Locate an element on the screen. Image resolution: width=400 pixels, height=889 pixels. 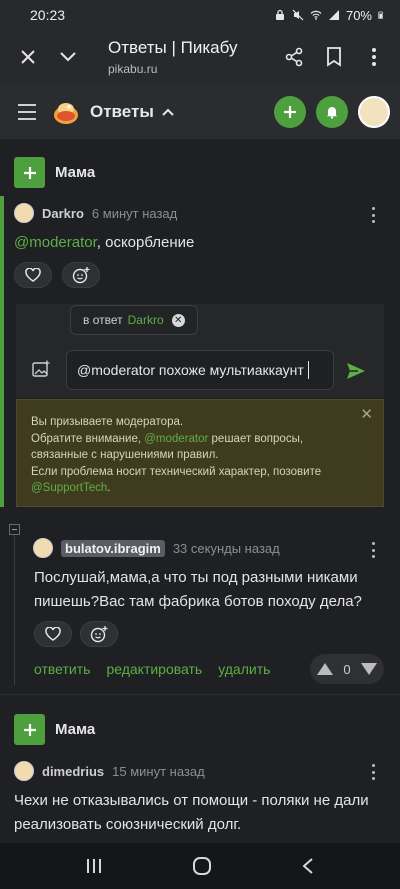
system-navigation-bar is located at coordinates (200, 866).